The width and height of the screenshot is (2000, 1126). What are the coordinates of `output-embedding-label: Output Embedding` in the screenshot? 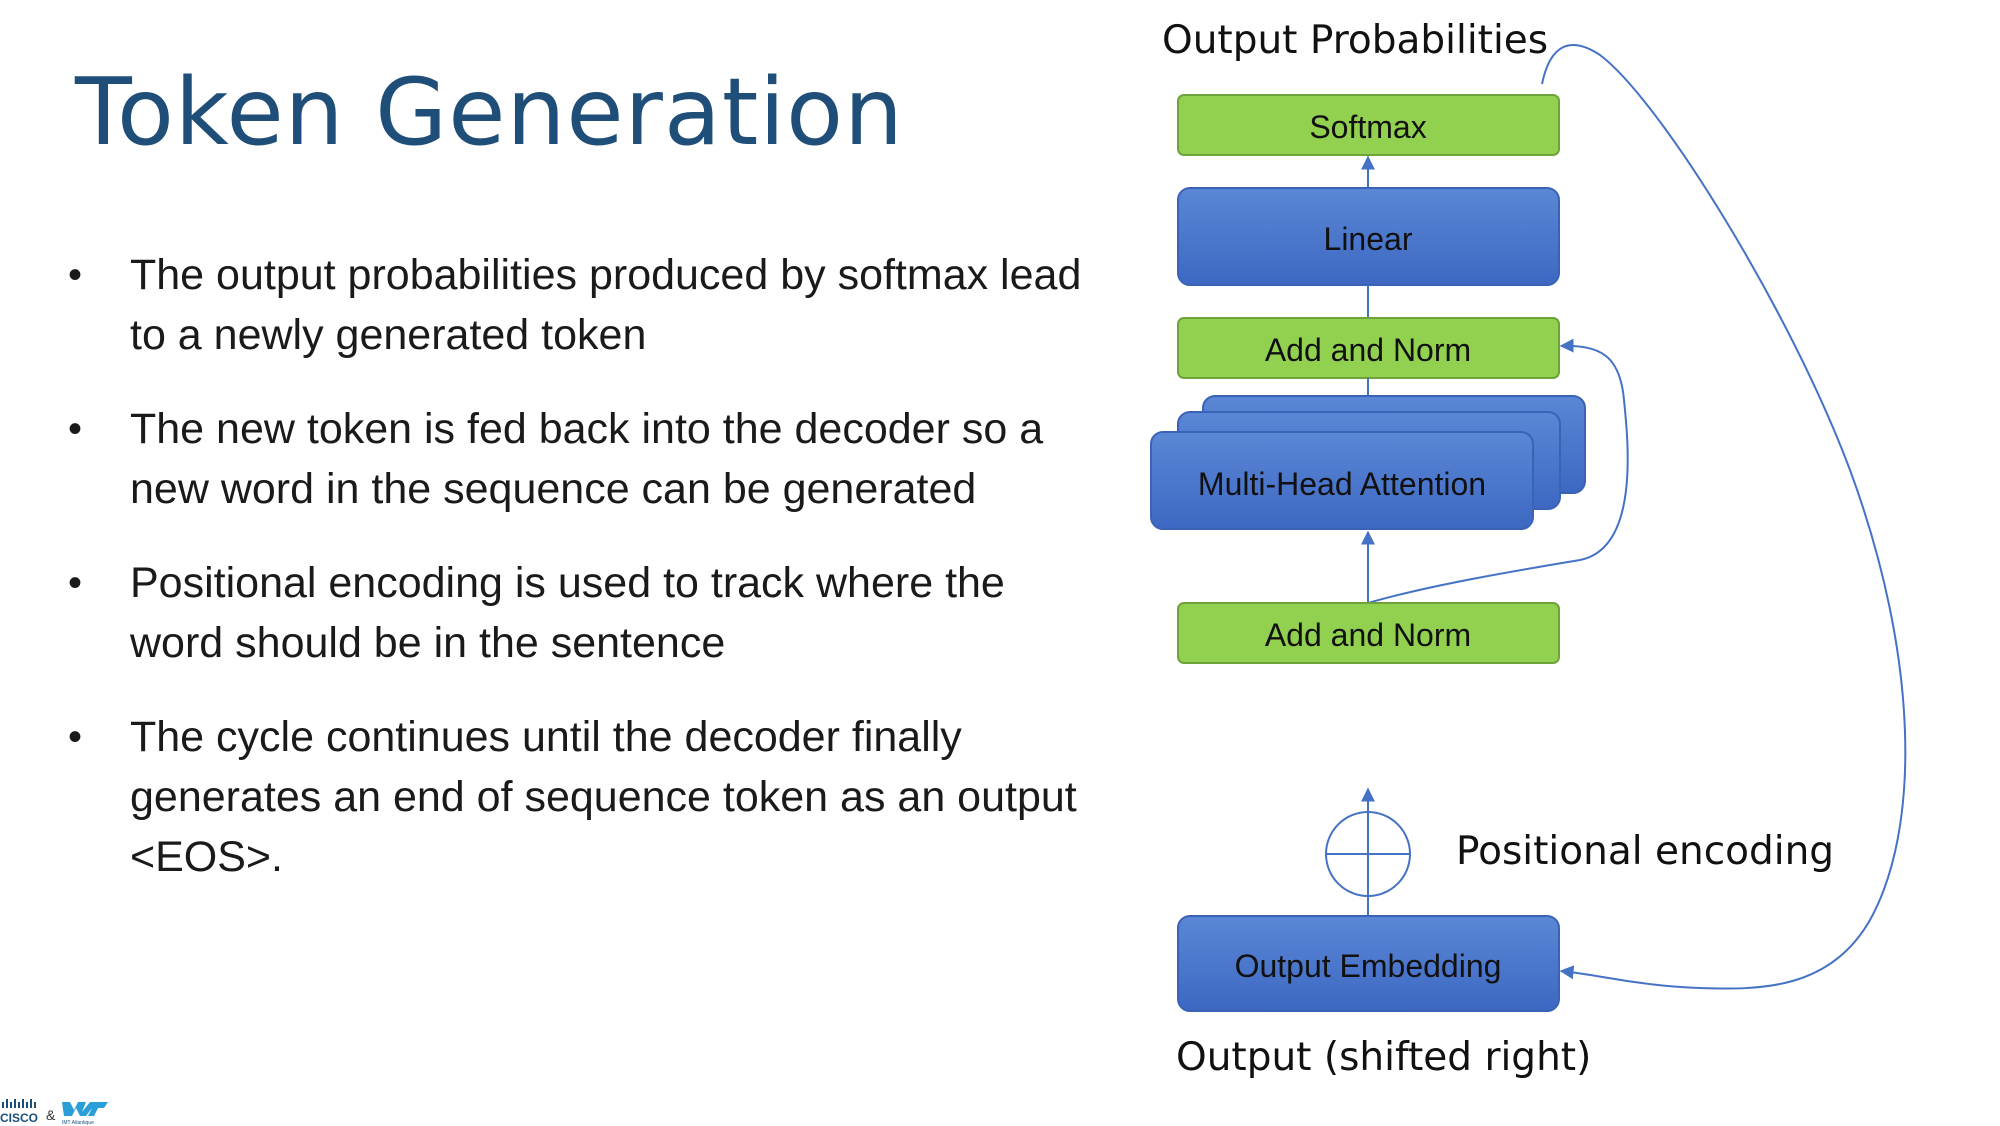 It's located at (1368, 966).